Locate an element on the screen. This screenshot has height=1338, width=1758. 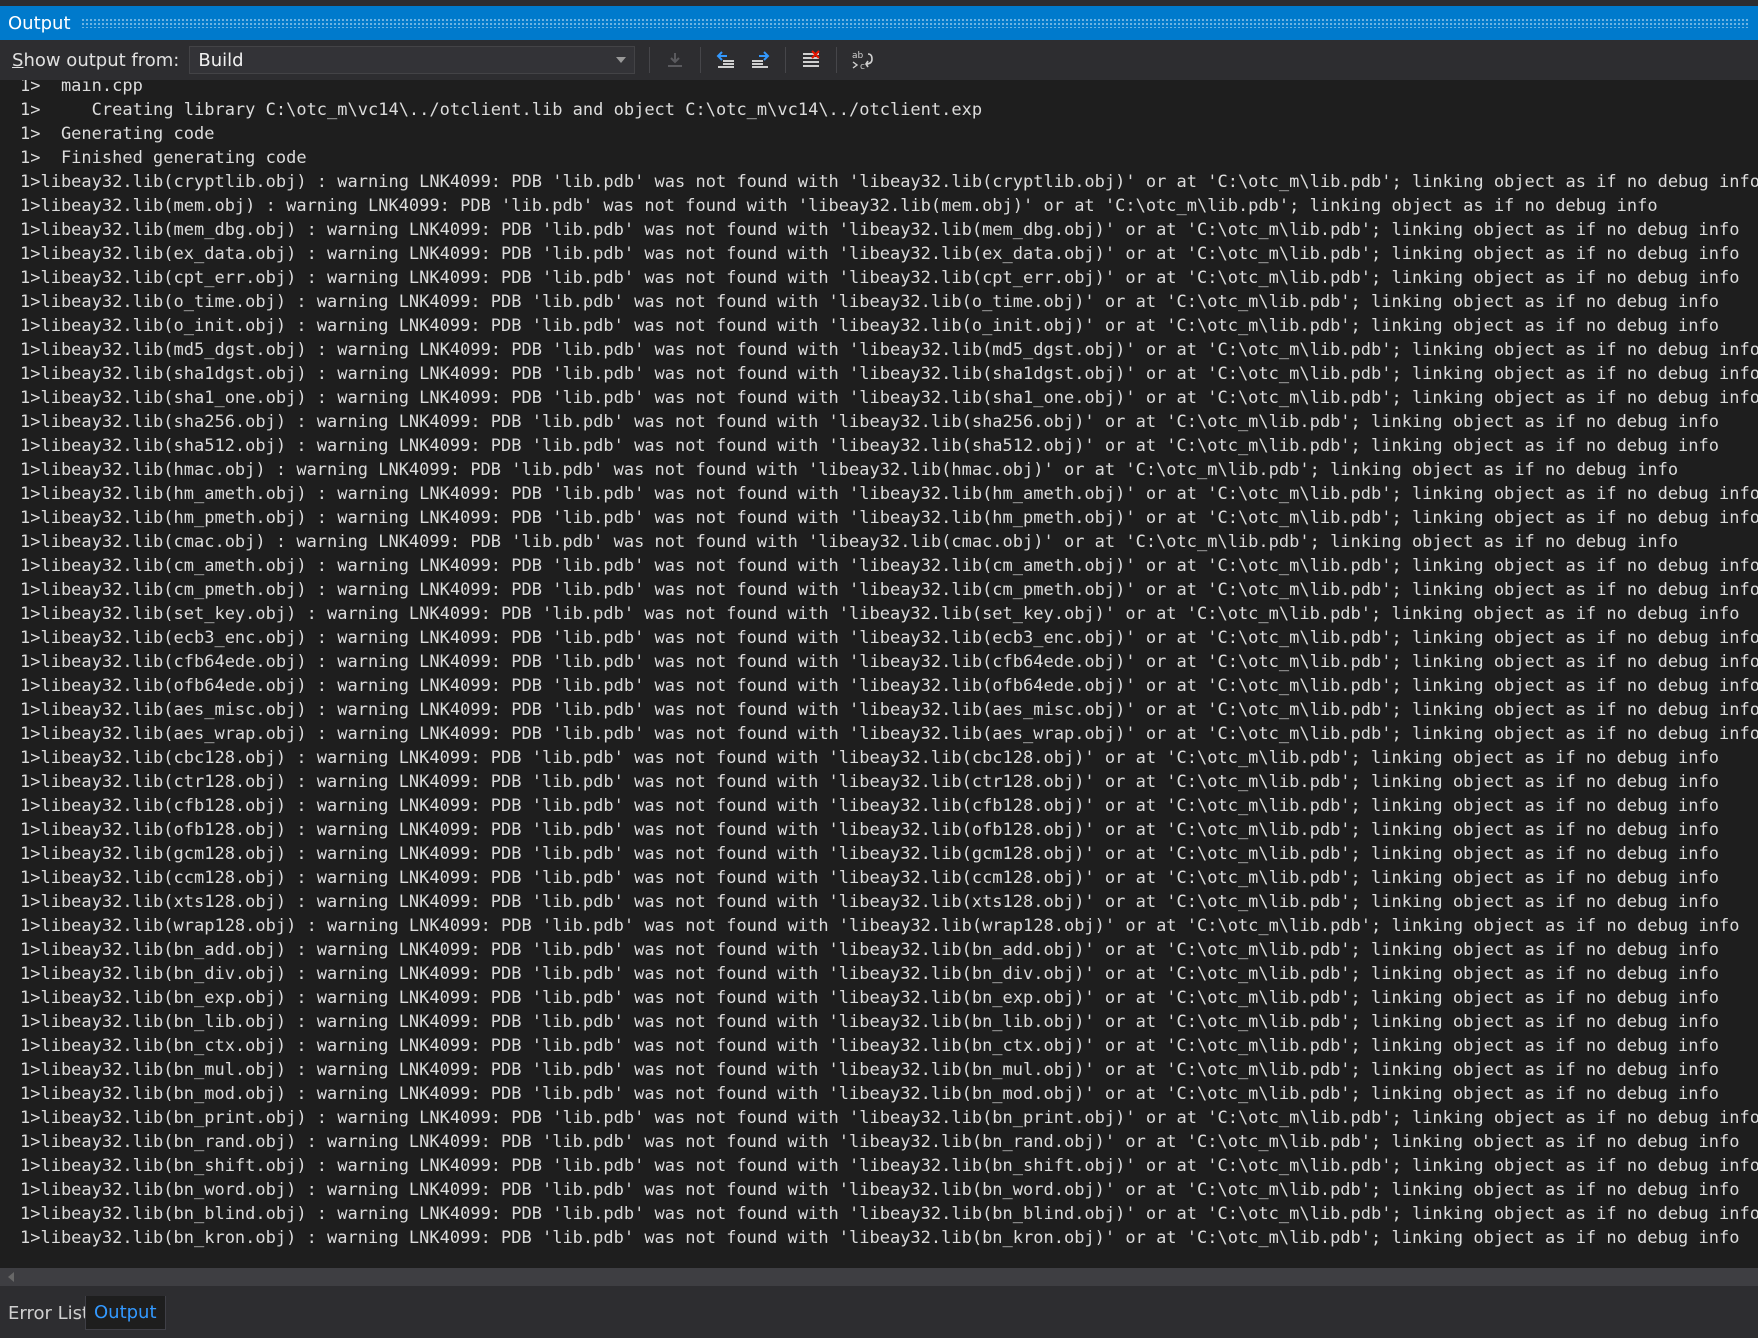
output-source-dropdown: Build is located at coordinates (412, 60).